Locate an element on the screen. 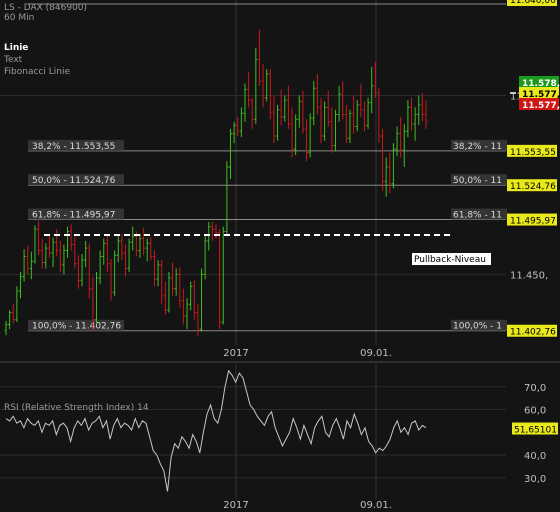  rsi-x-tick-label: 2017 is located at coordinates (235, 505).